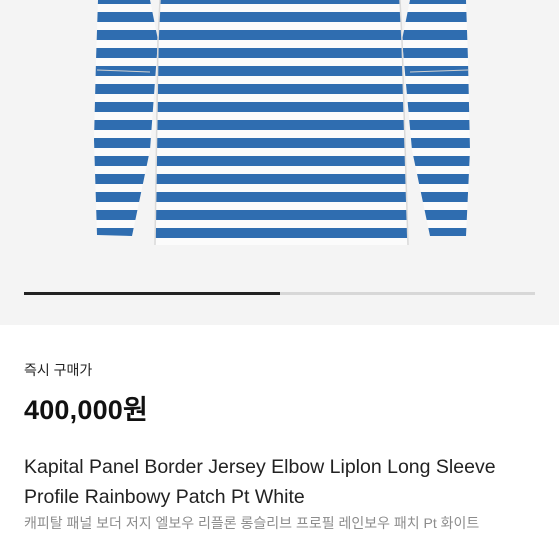  What do you see at coordinates (152, 293) in the screenshot?
I see `carousel-progress-fill` at bounding box center [152, 293].